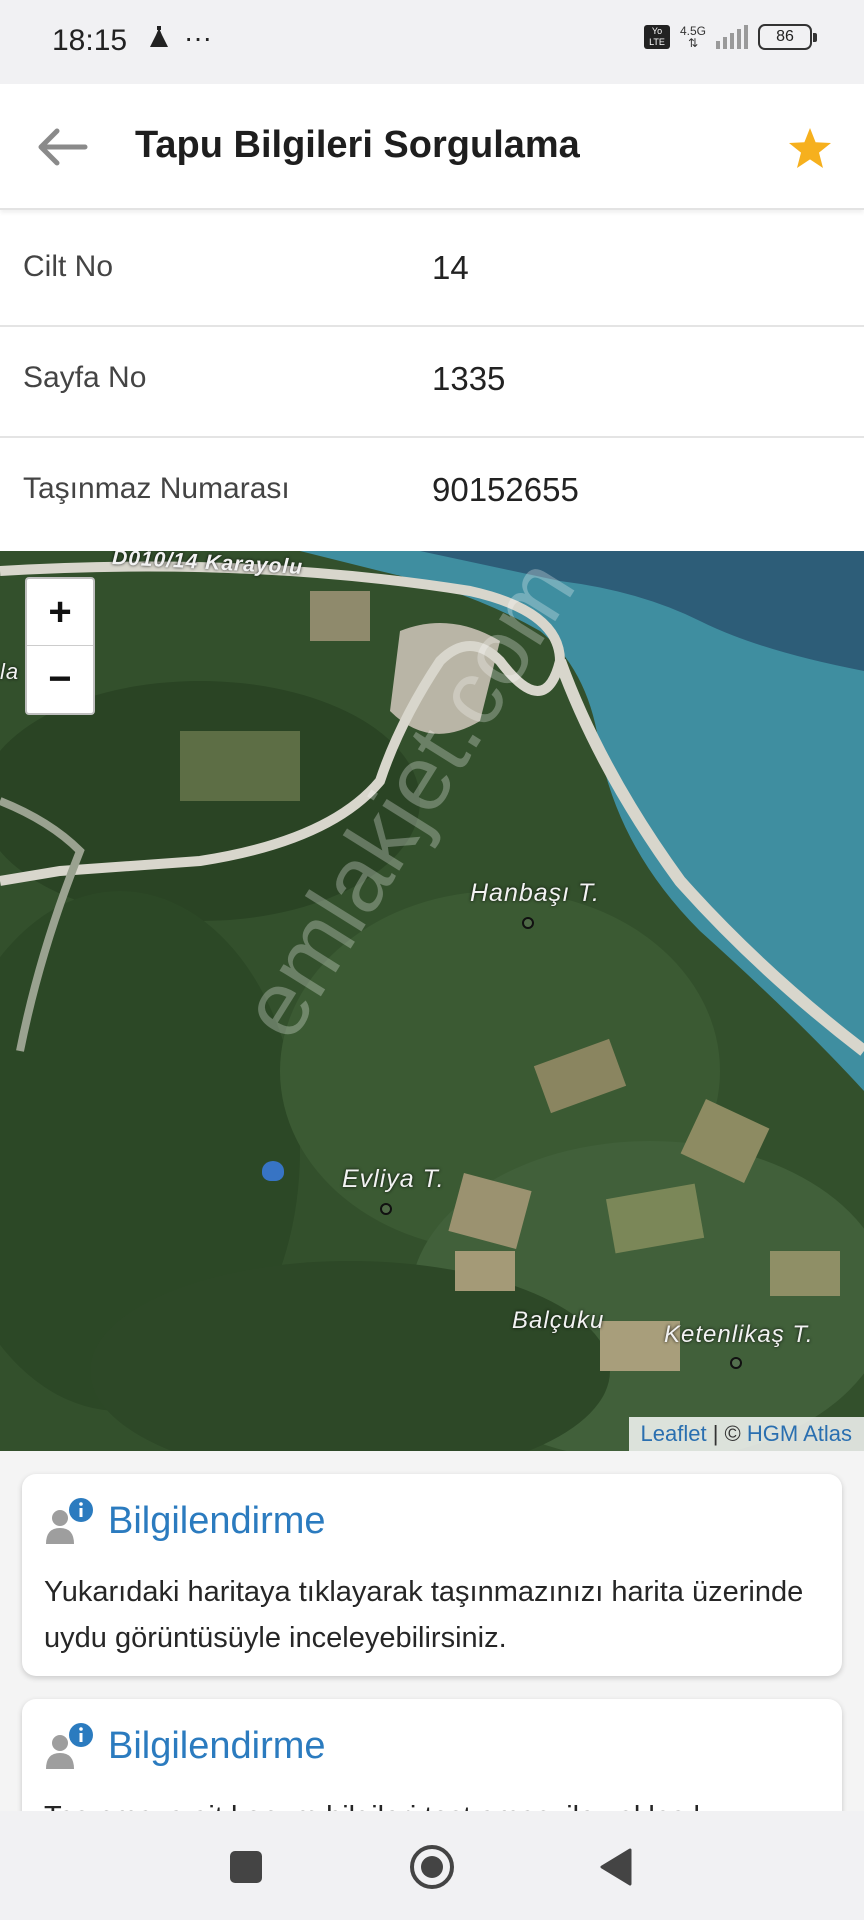  Describe the element at coordinates (469, 378) in the screenshot. I see `info-value: 1335` at that location.